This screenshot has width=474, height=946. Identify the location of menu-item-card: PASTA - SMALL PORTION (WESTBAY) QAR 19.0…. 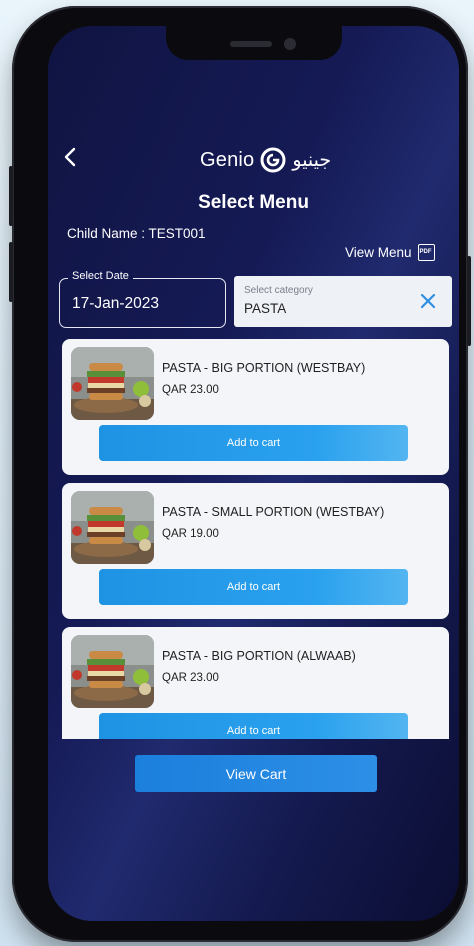
(255, 551).